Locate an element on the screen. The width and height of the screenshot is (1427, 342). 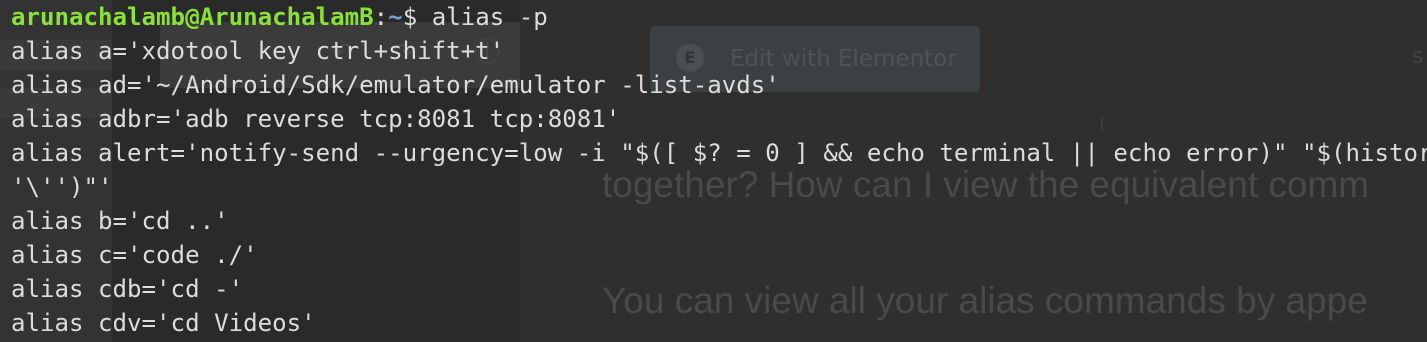
terminal-output-line: '\'')"' is located at coordinates (62, 187).